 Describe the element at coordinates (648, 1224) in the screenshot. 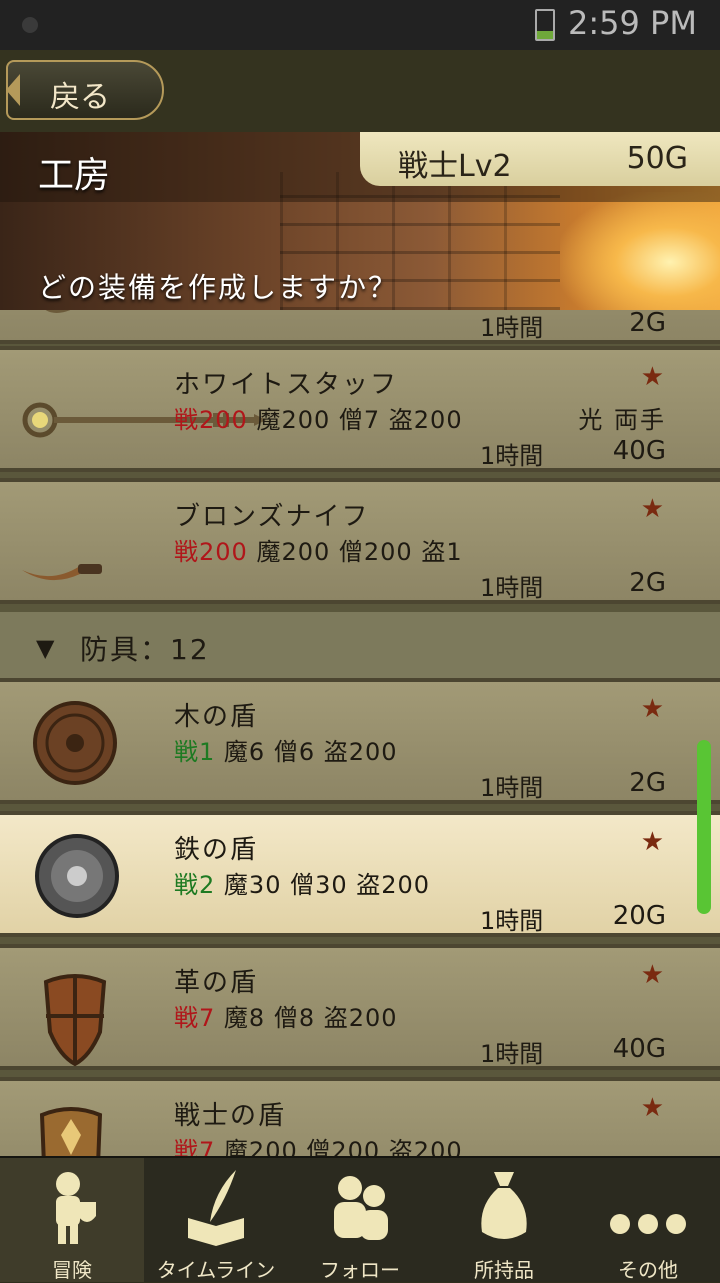

I see `more-icon` at that location.